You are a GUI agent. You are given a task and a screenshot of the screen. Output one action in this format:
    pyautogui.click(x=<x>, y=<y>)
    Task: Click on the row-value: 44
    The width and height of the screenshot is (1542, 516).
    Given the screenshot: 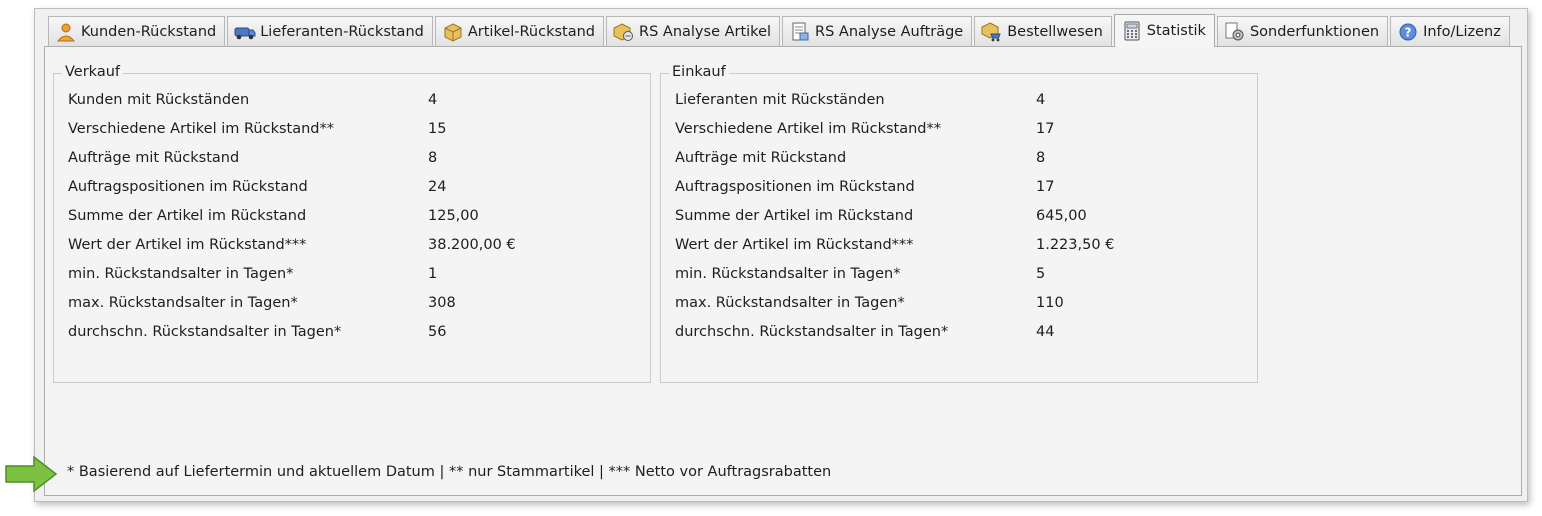 What is the action you would take?
    pyautogui.click(x=1045, y=332)
    